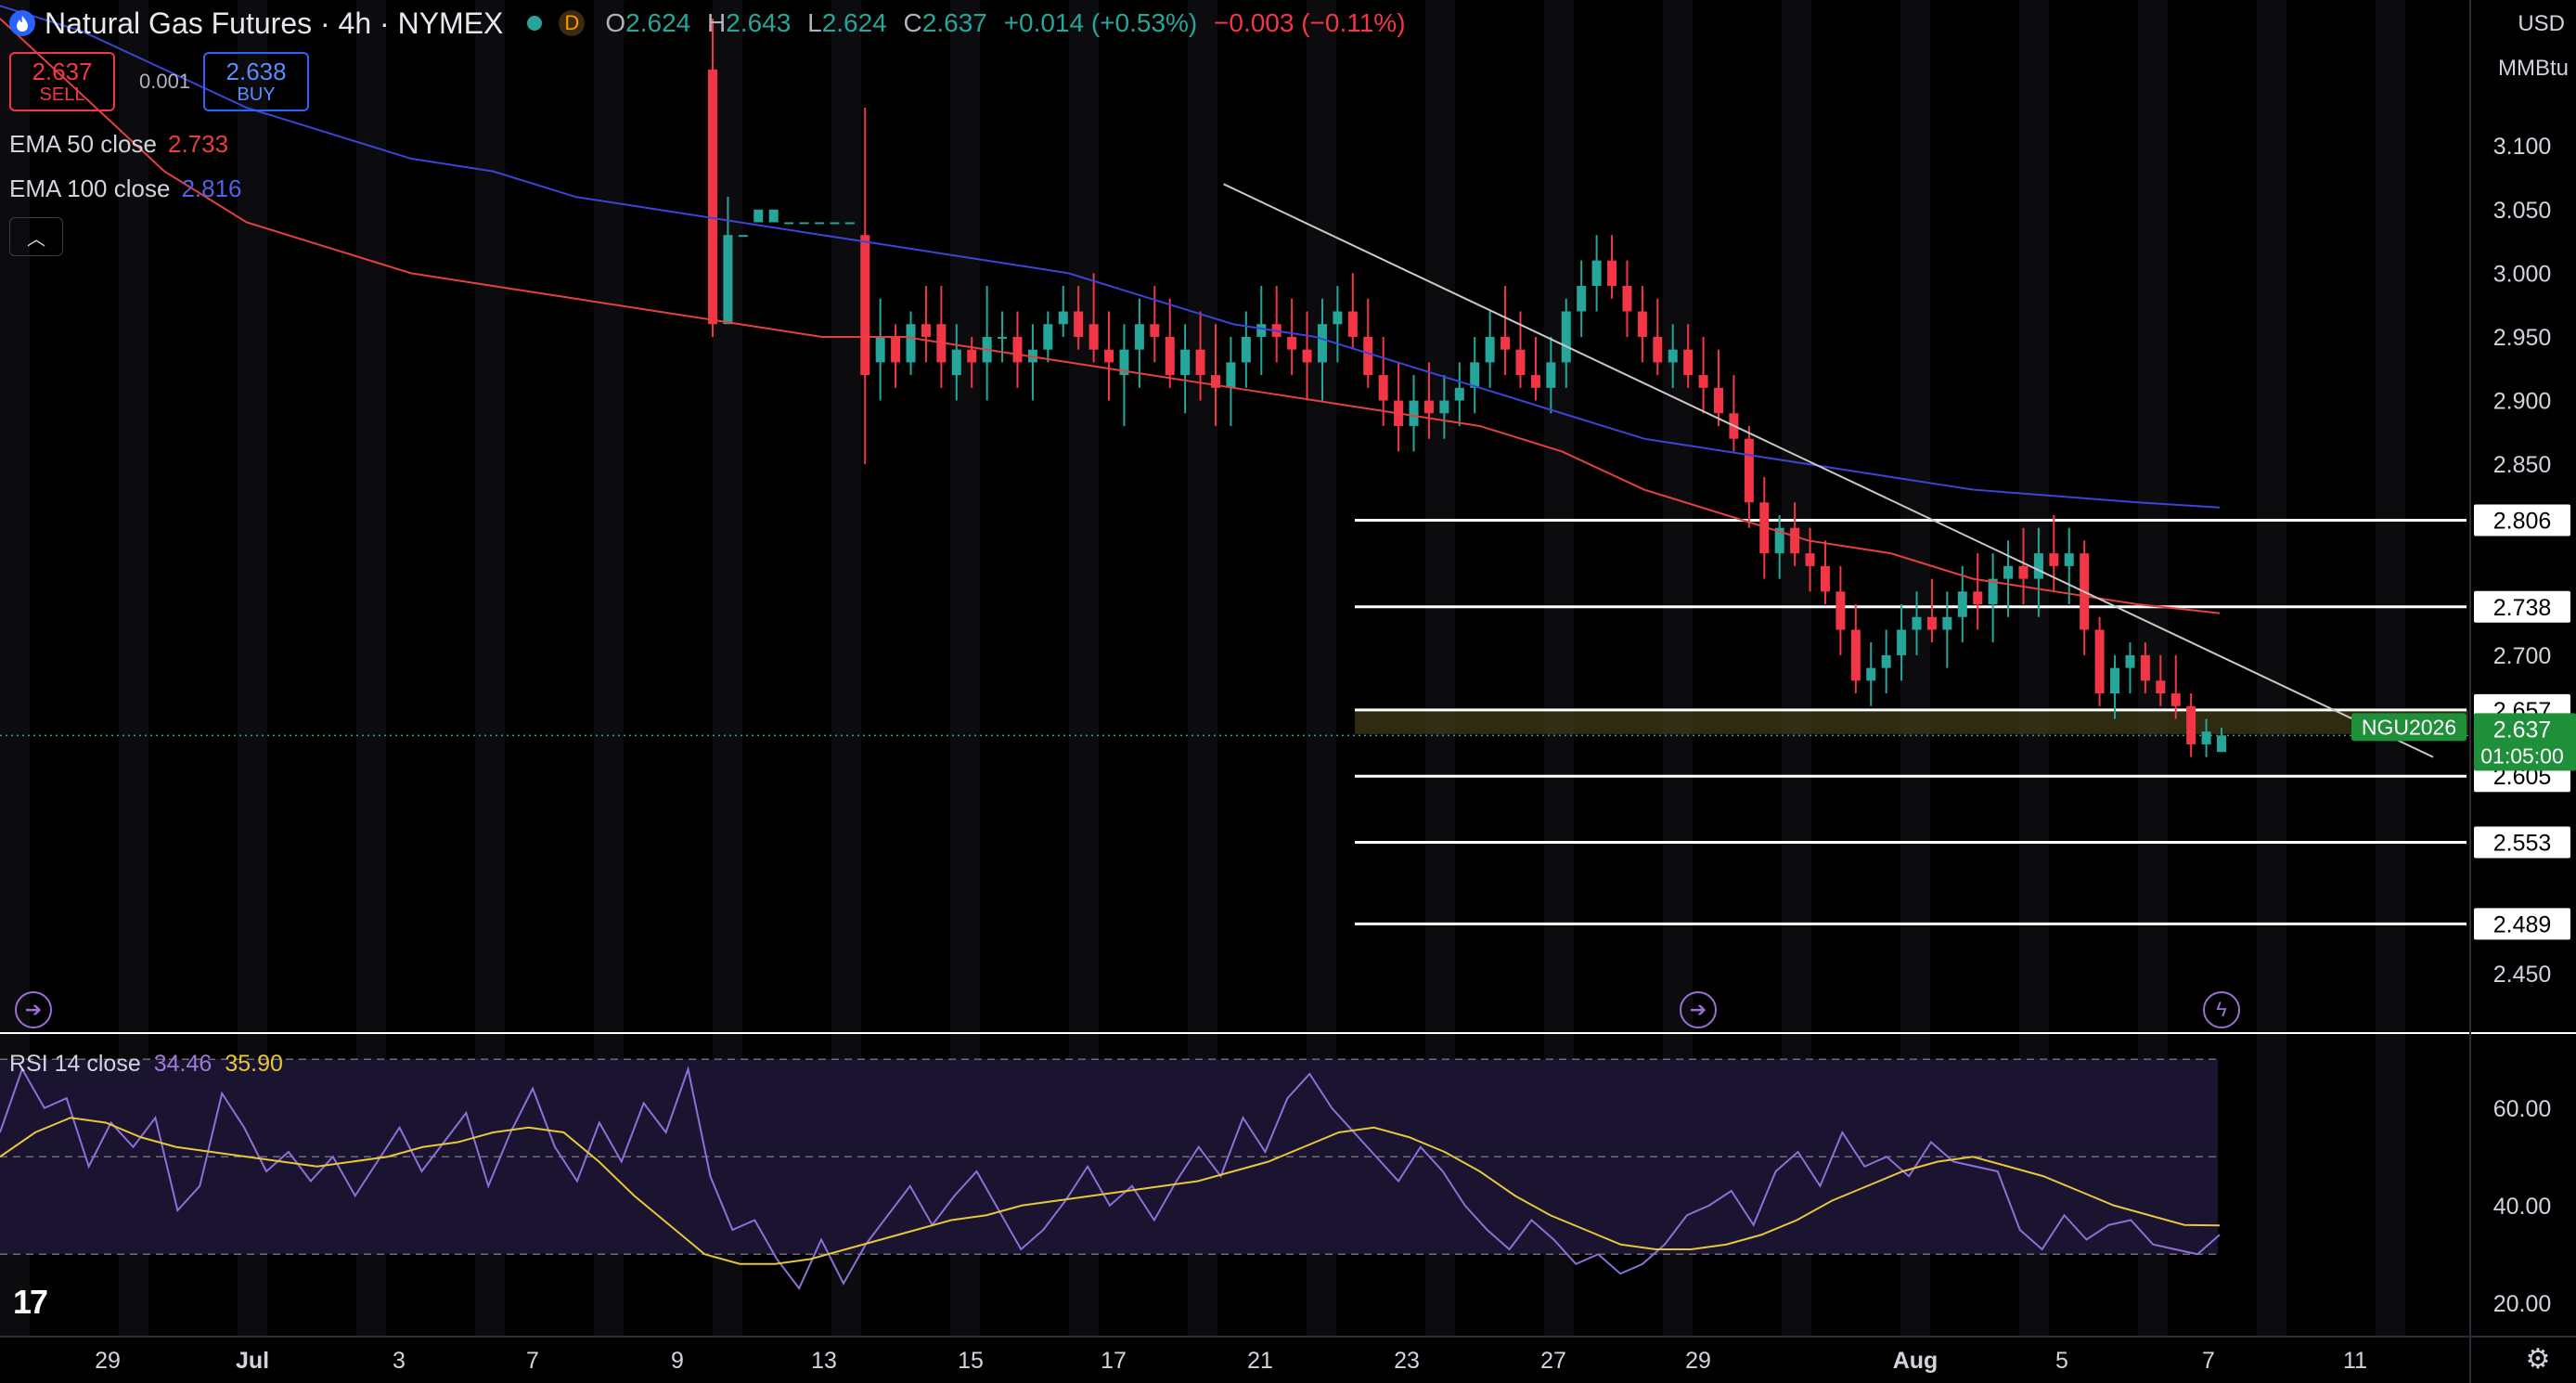 The width and height of the screenshot is (2576, 1383). Describe the element at coordinates (1310, 22) in the screenshot. I see `change-value-2: −0.003 (−0.11%)` at that location.